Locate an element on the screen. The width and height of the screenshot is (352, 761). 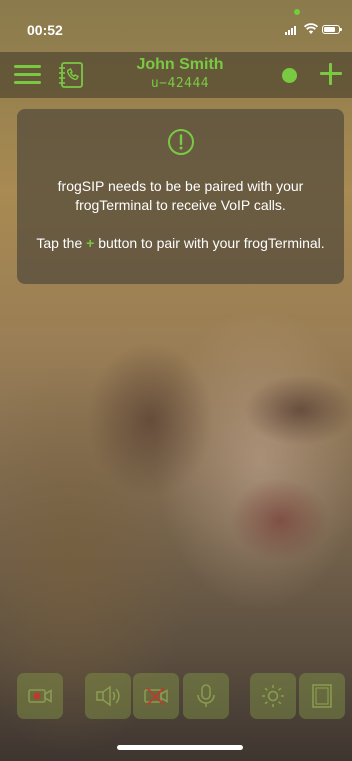
contacts-book-icon is located at coordinates (71, 75).